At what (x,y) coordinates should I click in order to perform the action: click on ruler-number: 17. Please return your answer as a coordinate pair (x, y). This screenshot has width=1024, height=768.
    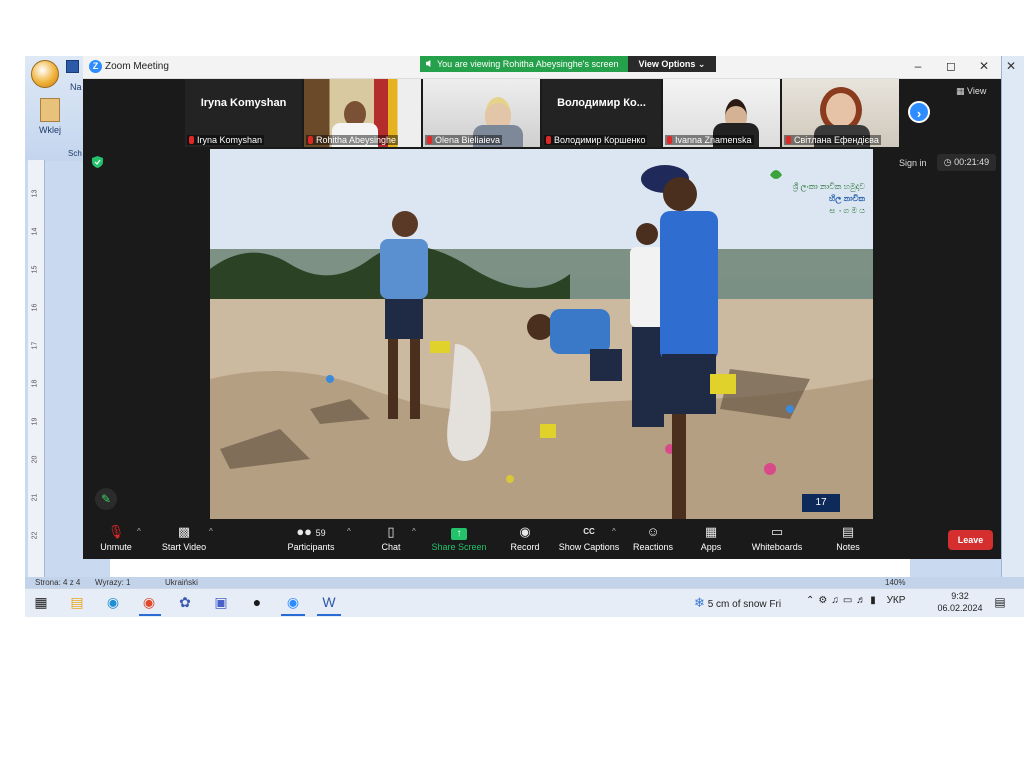
    Looking at the image, I should click on (35, 345).